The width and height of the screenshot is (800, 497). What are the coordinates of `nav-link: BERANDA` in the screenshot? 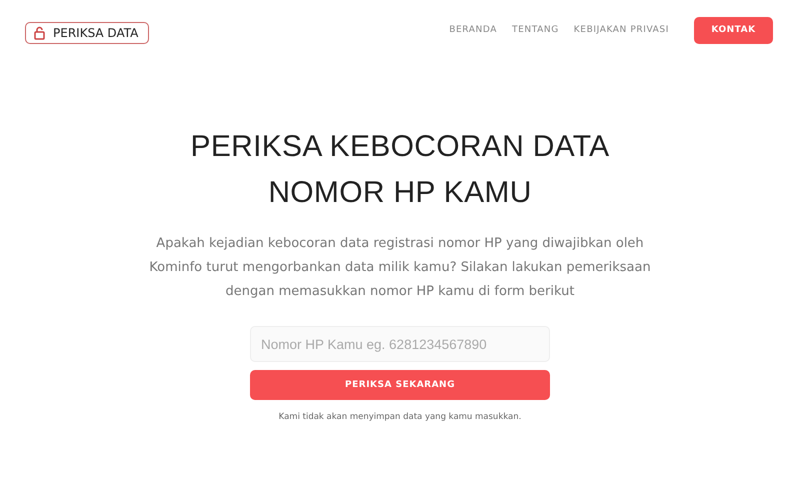 It's located at (473, 30).